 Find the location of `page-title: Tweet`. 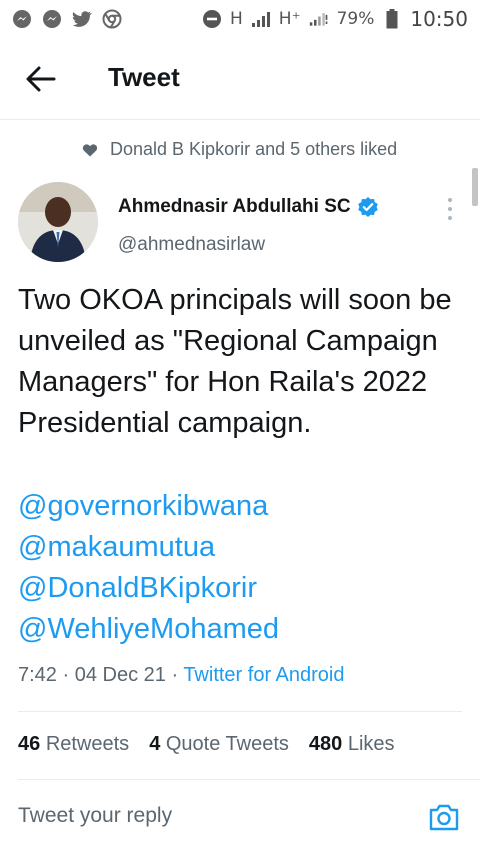

page-title: Tweet is located at coordinates (144, 77).